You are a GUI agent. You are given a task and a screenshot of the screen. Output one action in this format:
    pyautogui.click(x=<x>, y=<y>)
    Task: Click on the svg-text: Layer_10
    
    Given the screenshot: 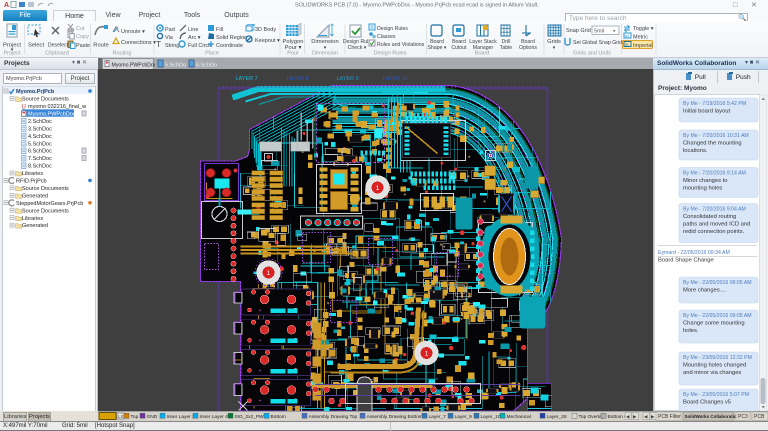 What is the action you would take?
    pyautogui.click(x=491, y=417)
    